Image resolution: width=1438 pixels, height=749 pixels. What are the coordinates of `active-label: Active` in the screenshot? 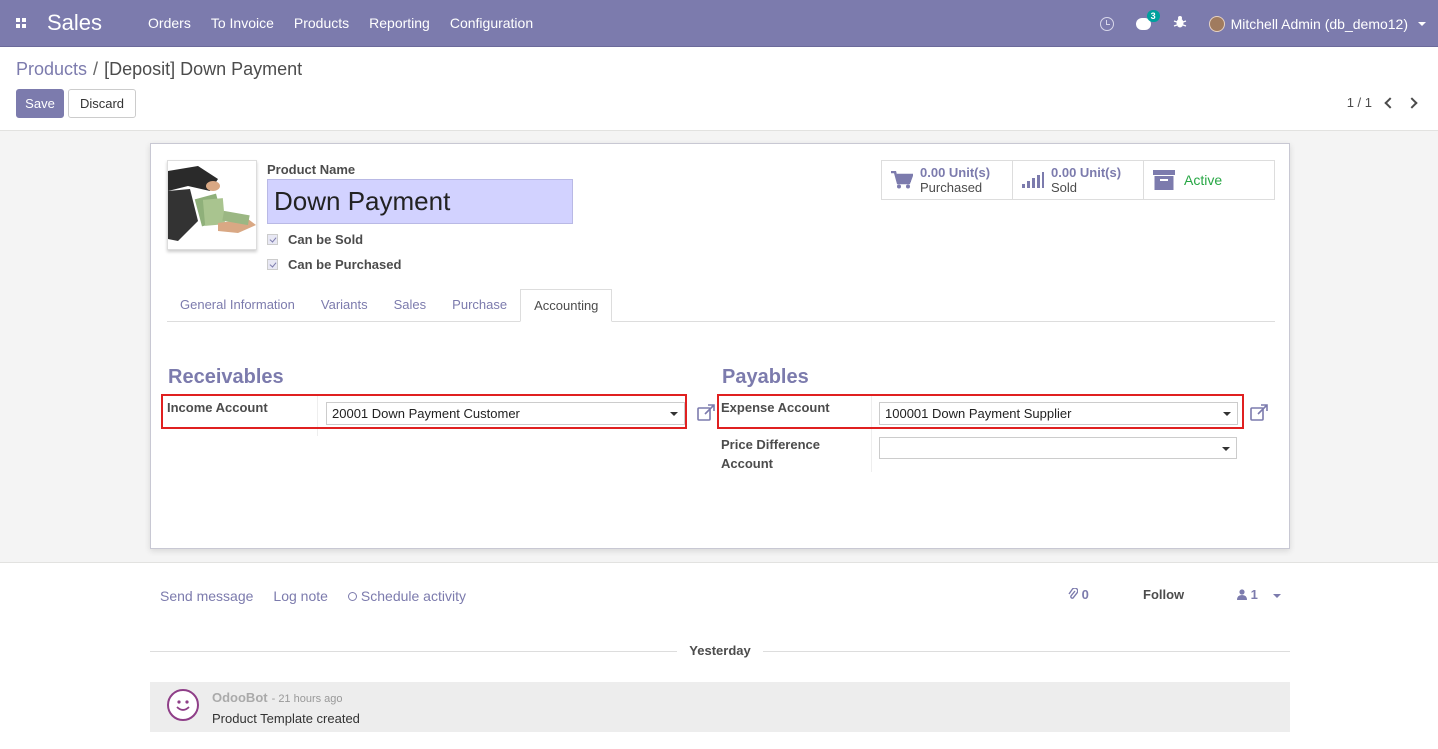 It's located at (1203, 180).